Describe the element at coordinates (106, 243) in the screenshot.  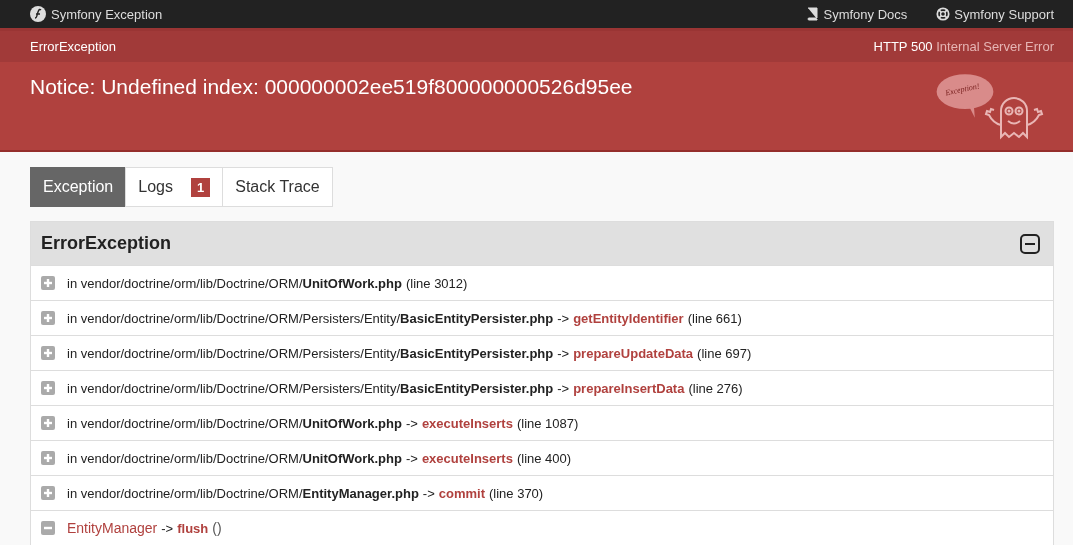
I see `panel-title: ErrorException` at that location.